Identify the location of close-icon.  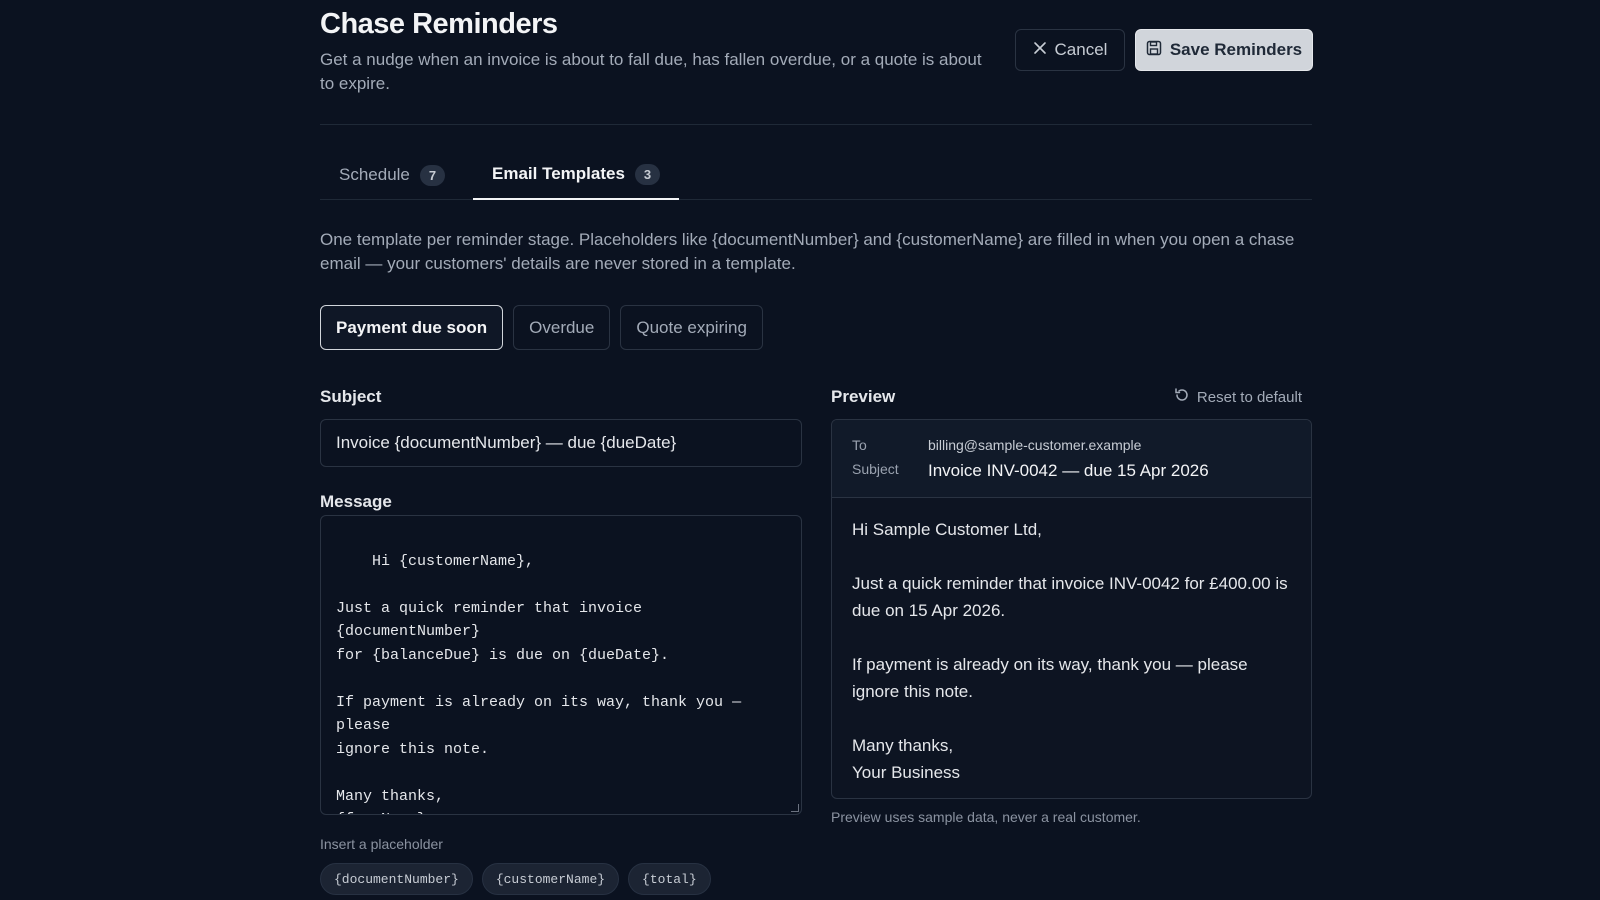
(1040, 50).